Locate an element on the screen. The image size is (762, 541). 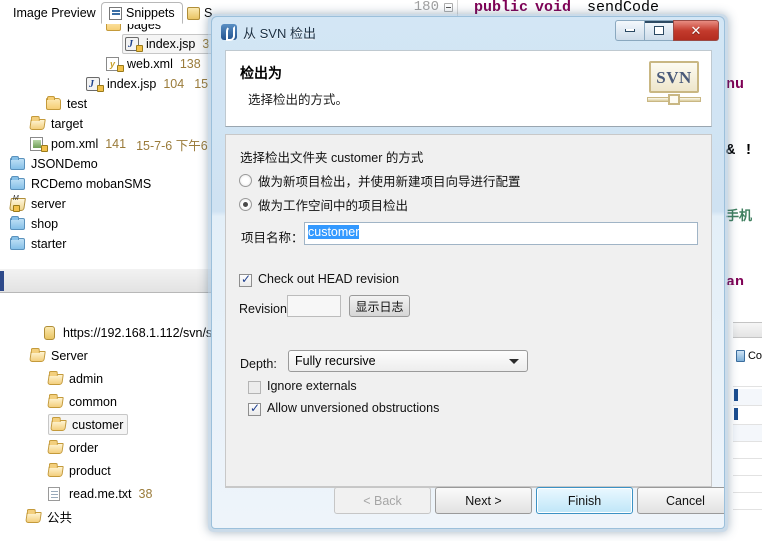
close-button: ✕ is located at coordinates (696, 30).